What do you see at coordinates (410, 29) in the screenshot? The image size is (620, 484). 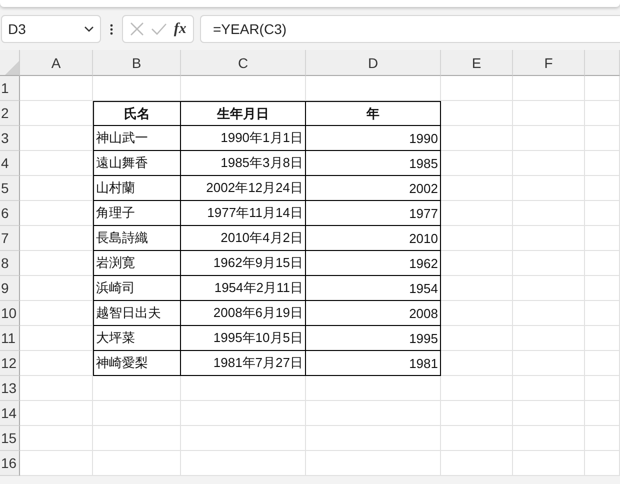 I see `formula-input: =YEAR(C3)` at bounding box center [410, 29].